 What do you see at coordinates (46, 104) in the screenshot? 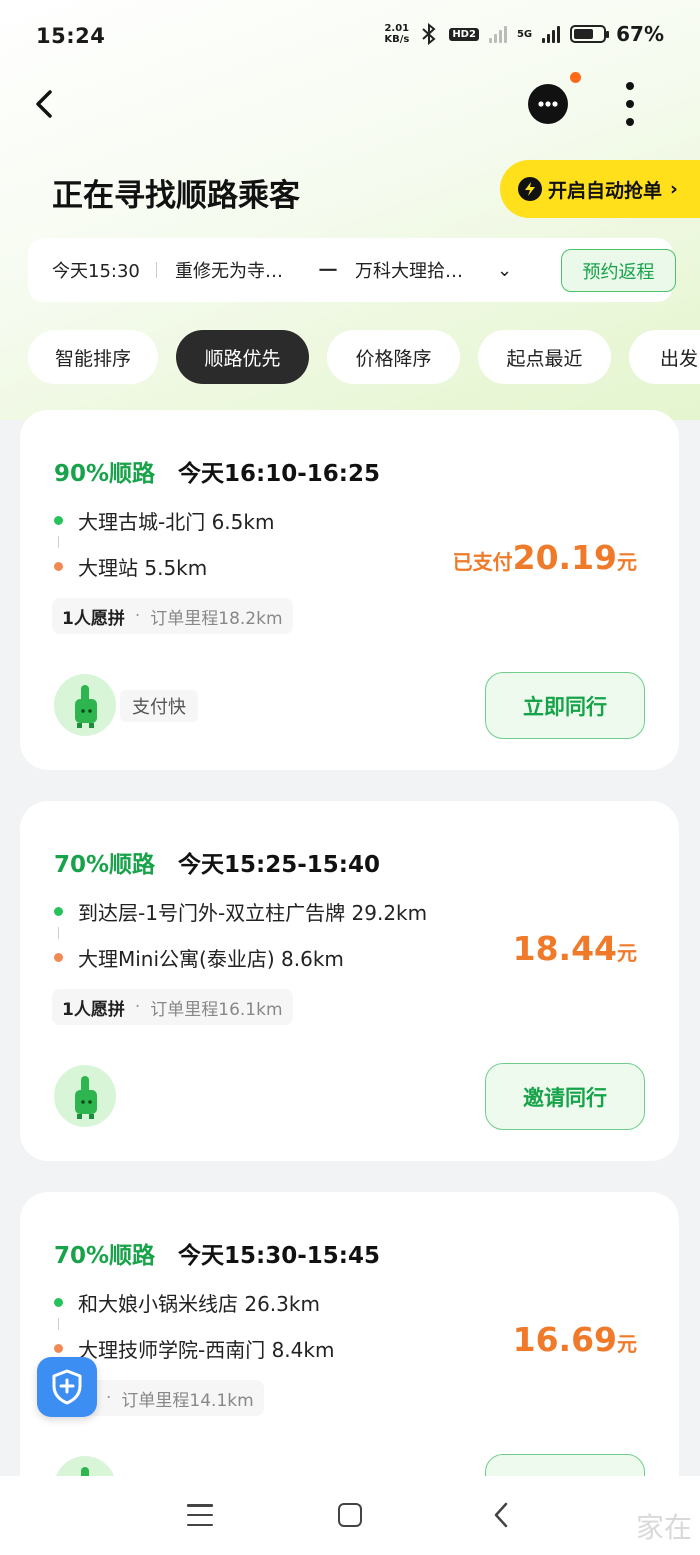
I see `back-arrow-icon` at bounding box center [46, 104].